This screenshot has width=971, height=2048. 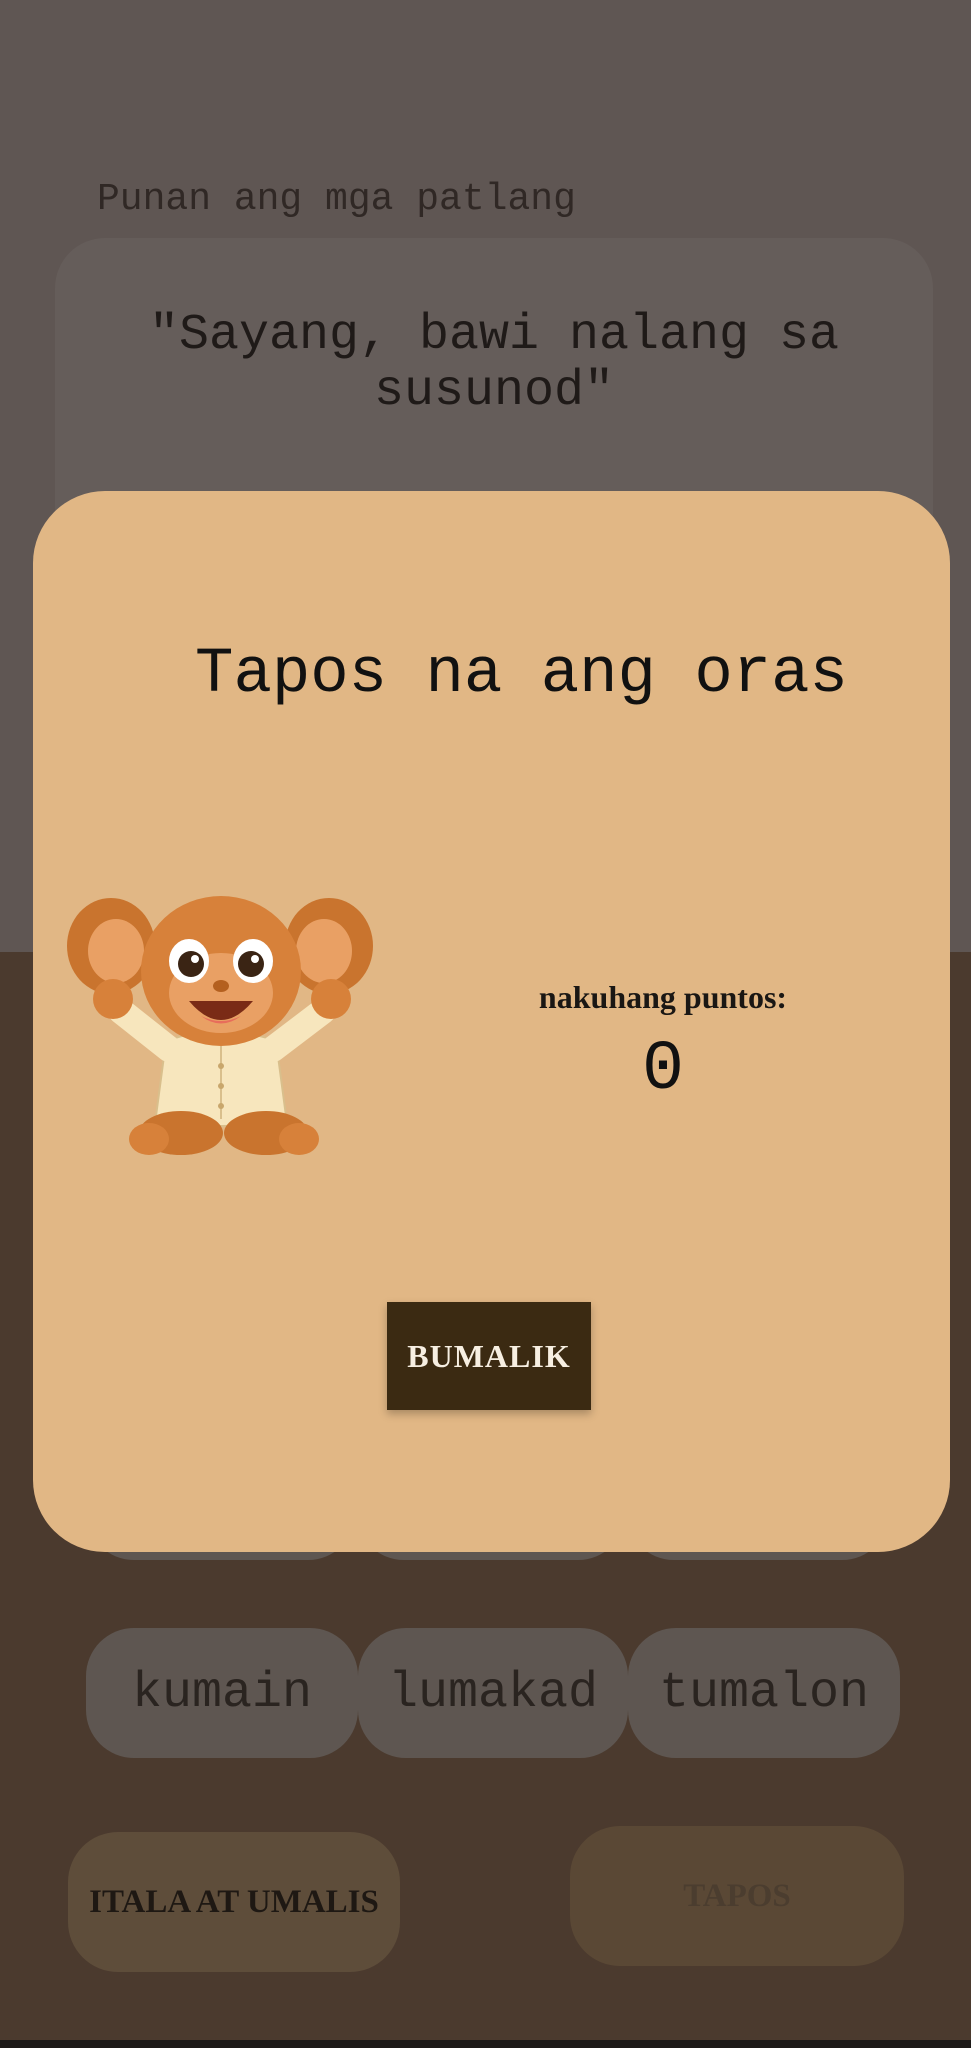 What do you see at coordinates (222, 1693) in the screenshot?
I see `choice-button-1: kumain` at bounding box center [222, 1693].